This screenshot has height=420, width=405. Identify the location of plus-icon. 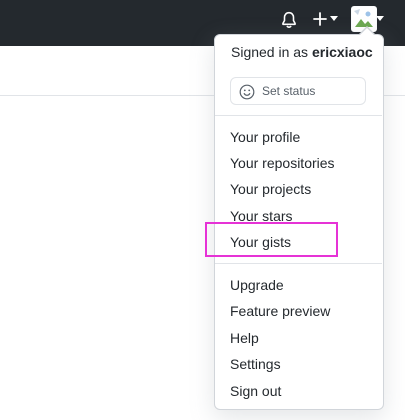
(320, 19).